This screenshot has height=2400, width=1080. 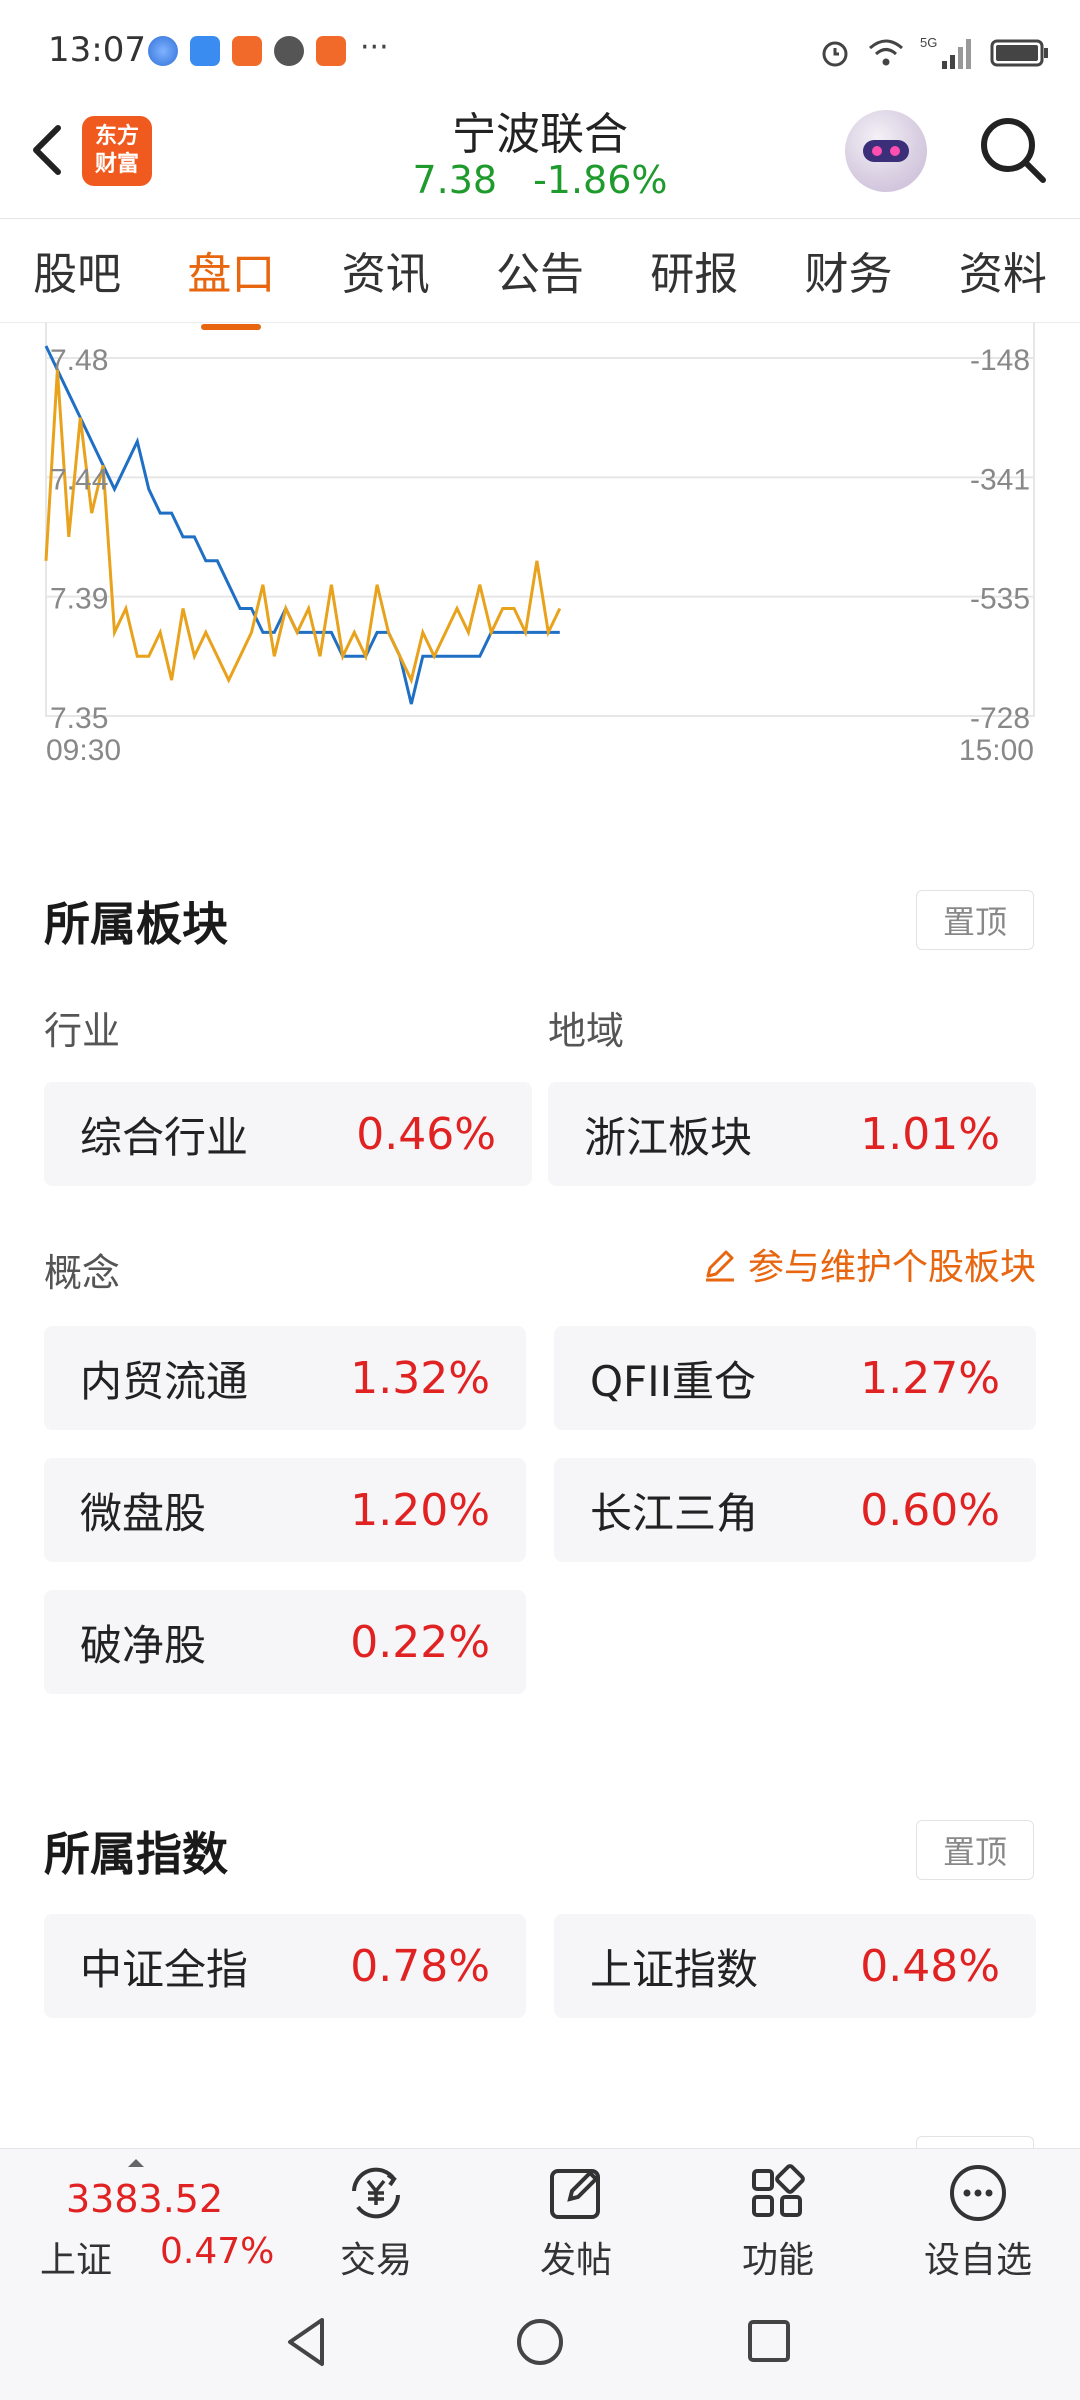 I want to click on concept-name: 破净股, so click(x=143, y=1645).